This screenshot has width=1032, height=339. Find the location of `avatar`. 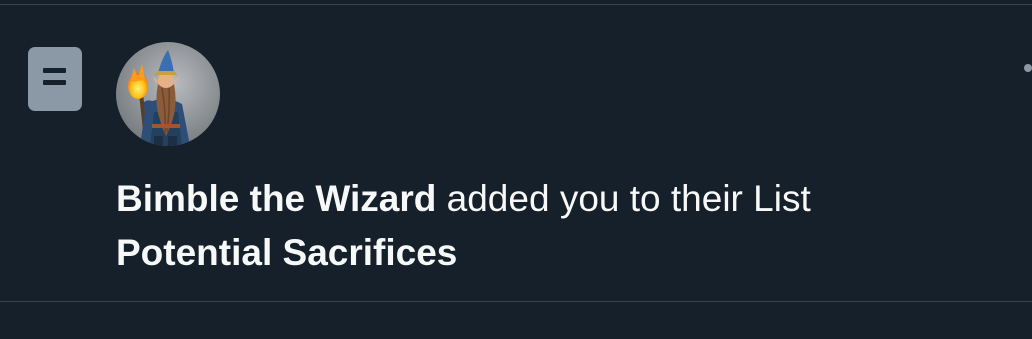

avatar is located at coordinates (168, 94).